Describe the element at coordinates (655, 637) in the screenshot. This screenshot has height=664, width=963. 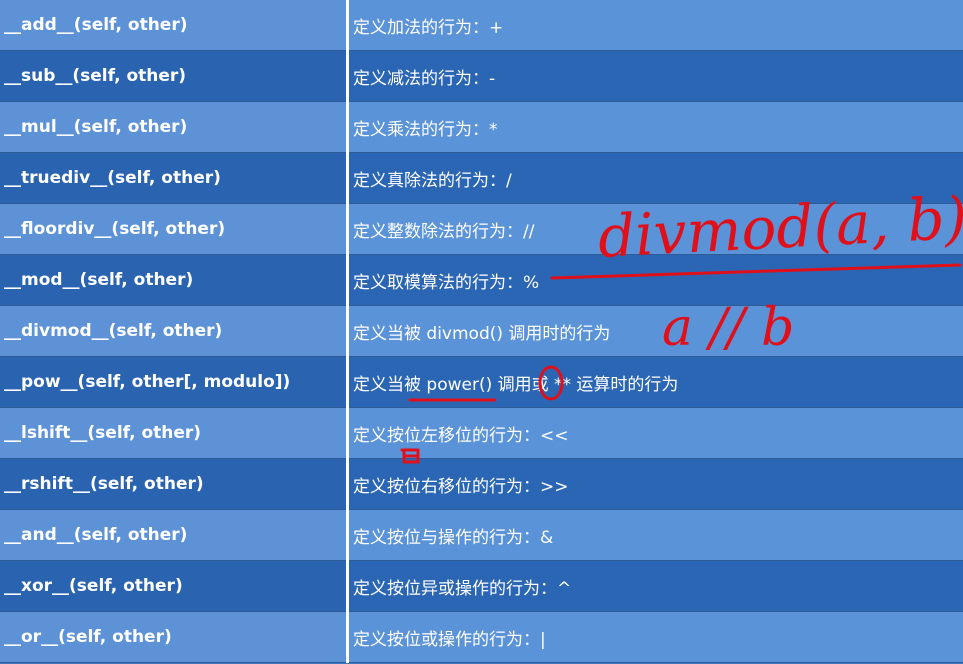
I see `method-description: 定义按位或操作的行为：|` at that location.